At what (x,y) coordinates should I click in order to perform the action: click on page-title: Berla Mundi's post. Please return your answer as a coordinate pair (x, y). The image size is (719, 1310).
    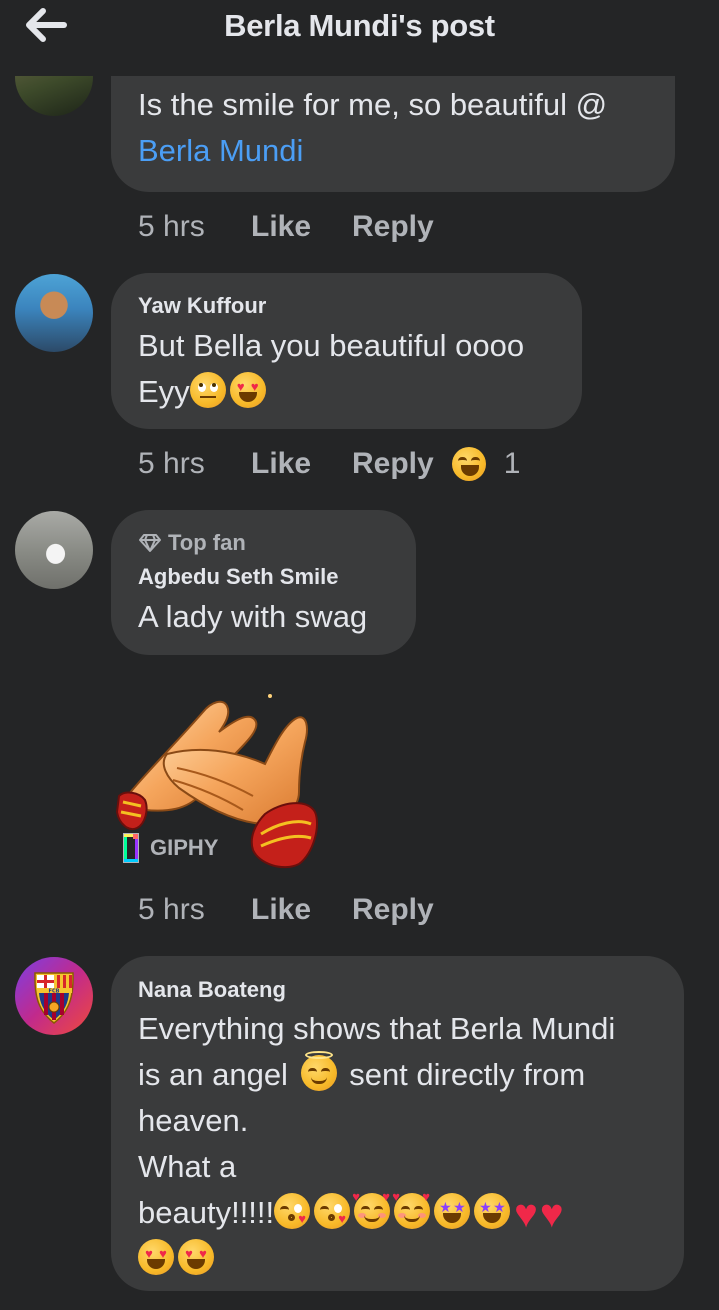
    Looking at the image, I should click on (359, 25).